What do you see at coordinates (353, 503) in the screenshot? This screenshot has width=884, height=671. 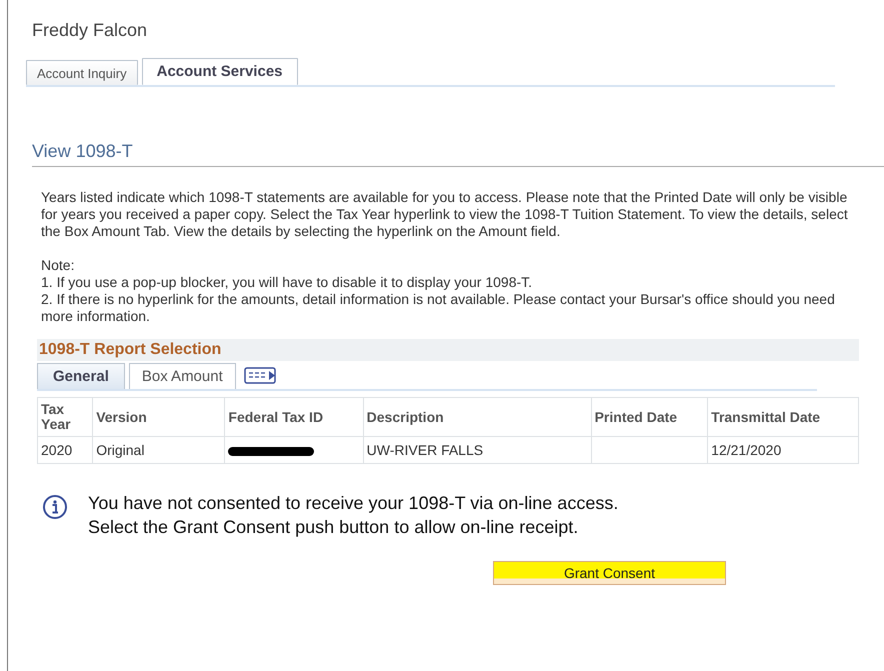 I see `message-text: You have not consented to receive your 1098-T via on-line access.` at bounding box center [353, 503].